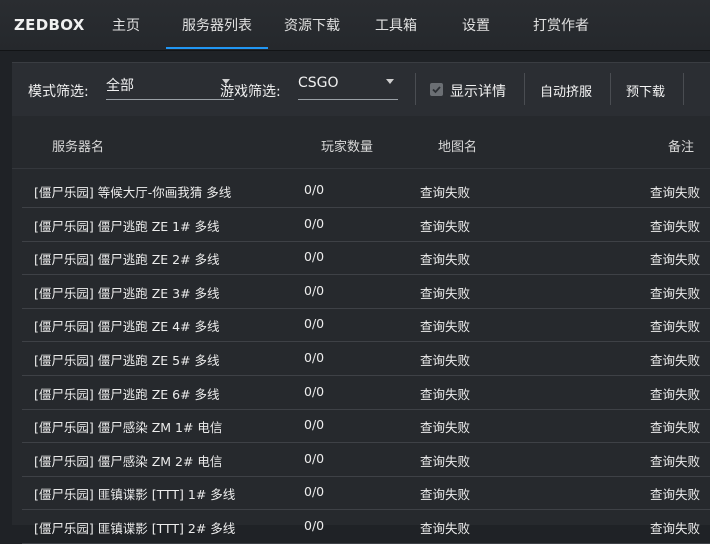 The width and height of the screenshot is (710, 544). Describe the element at coordinates (170, 85) in the screenshot. I see `mode-filter-select: 全部` at that location.